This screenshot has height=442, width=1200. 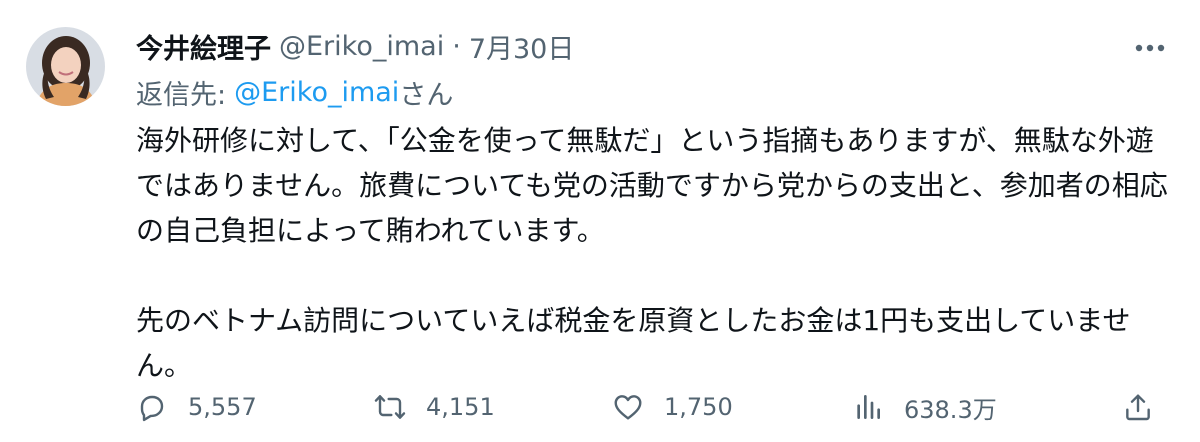 I want to click on reply-count: 5,557, so click(x=222, y=407).